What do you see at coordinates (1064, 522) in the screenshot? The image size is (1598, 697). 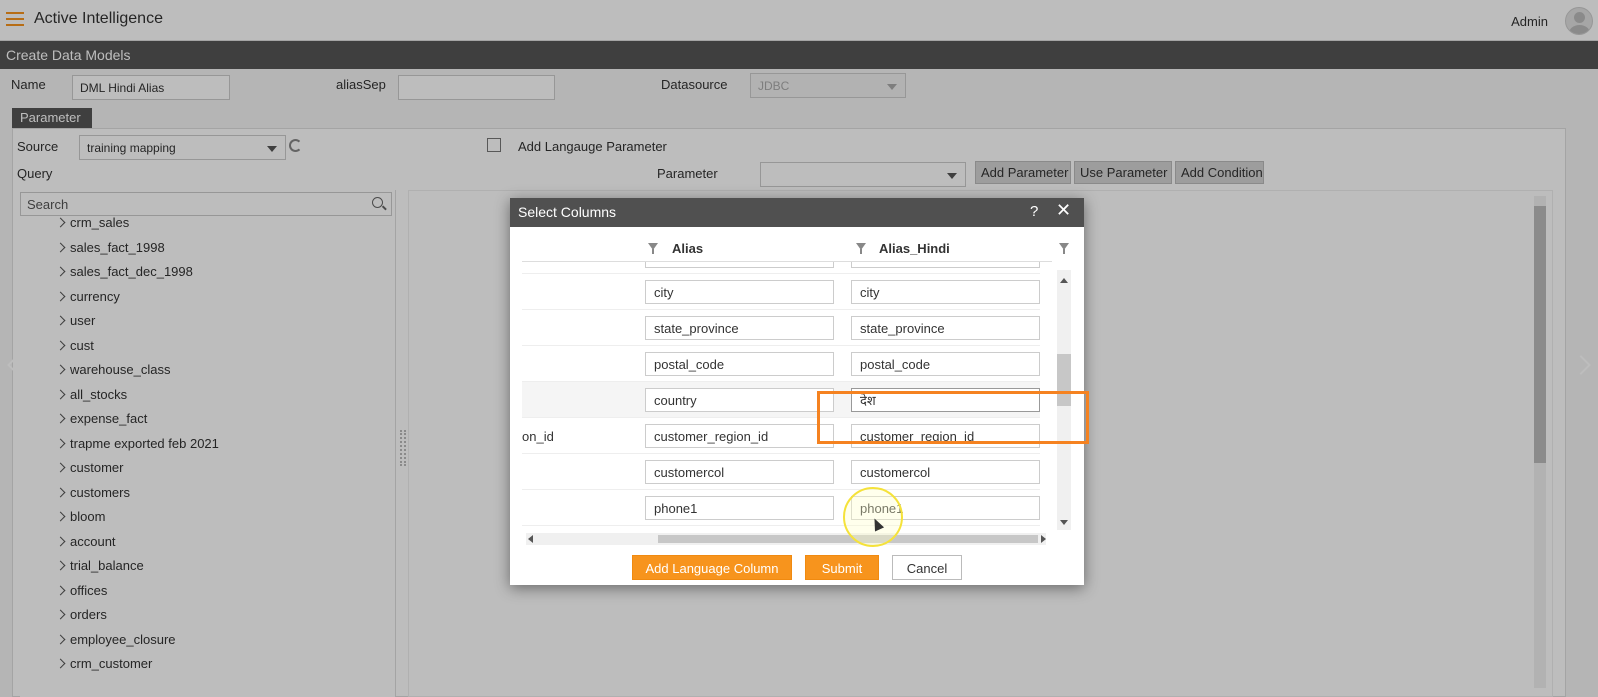 I see `scroll-down-icon` at bounding box center [1064, 522].